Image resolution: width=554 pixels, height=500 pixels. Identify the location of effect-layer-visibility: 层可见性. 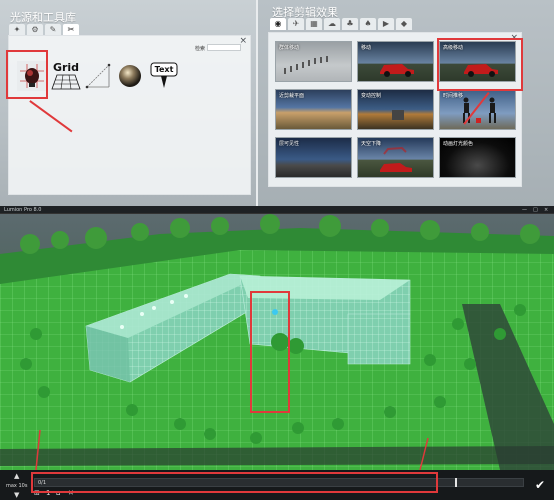
(313, 157).